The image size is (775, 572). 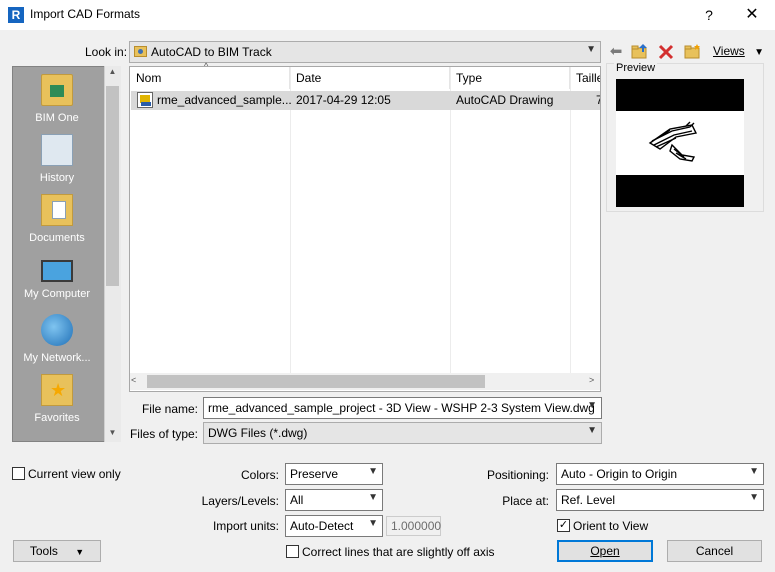 What do you see at coordinates (598, 100) in the screenshot?
I see `file-size-cell: 7` at bounding box center [598, 100].